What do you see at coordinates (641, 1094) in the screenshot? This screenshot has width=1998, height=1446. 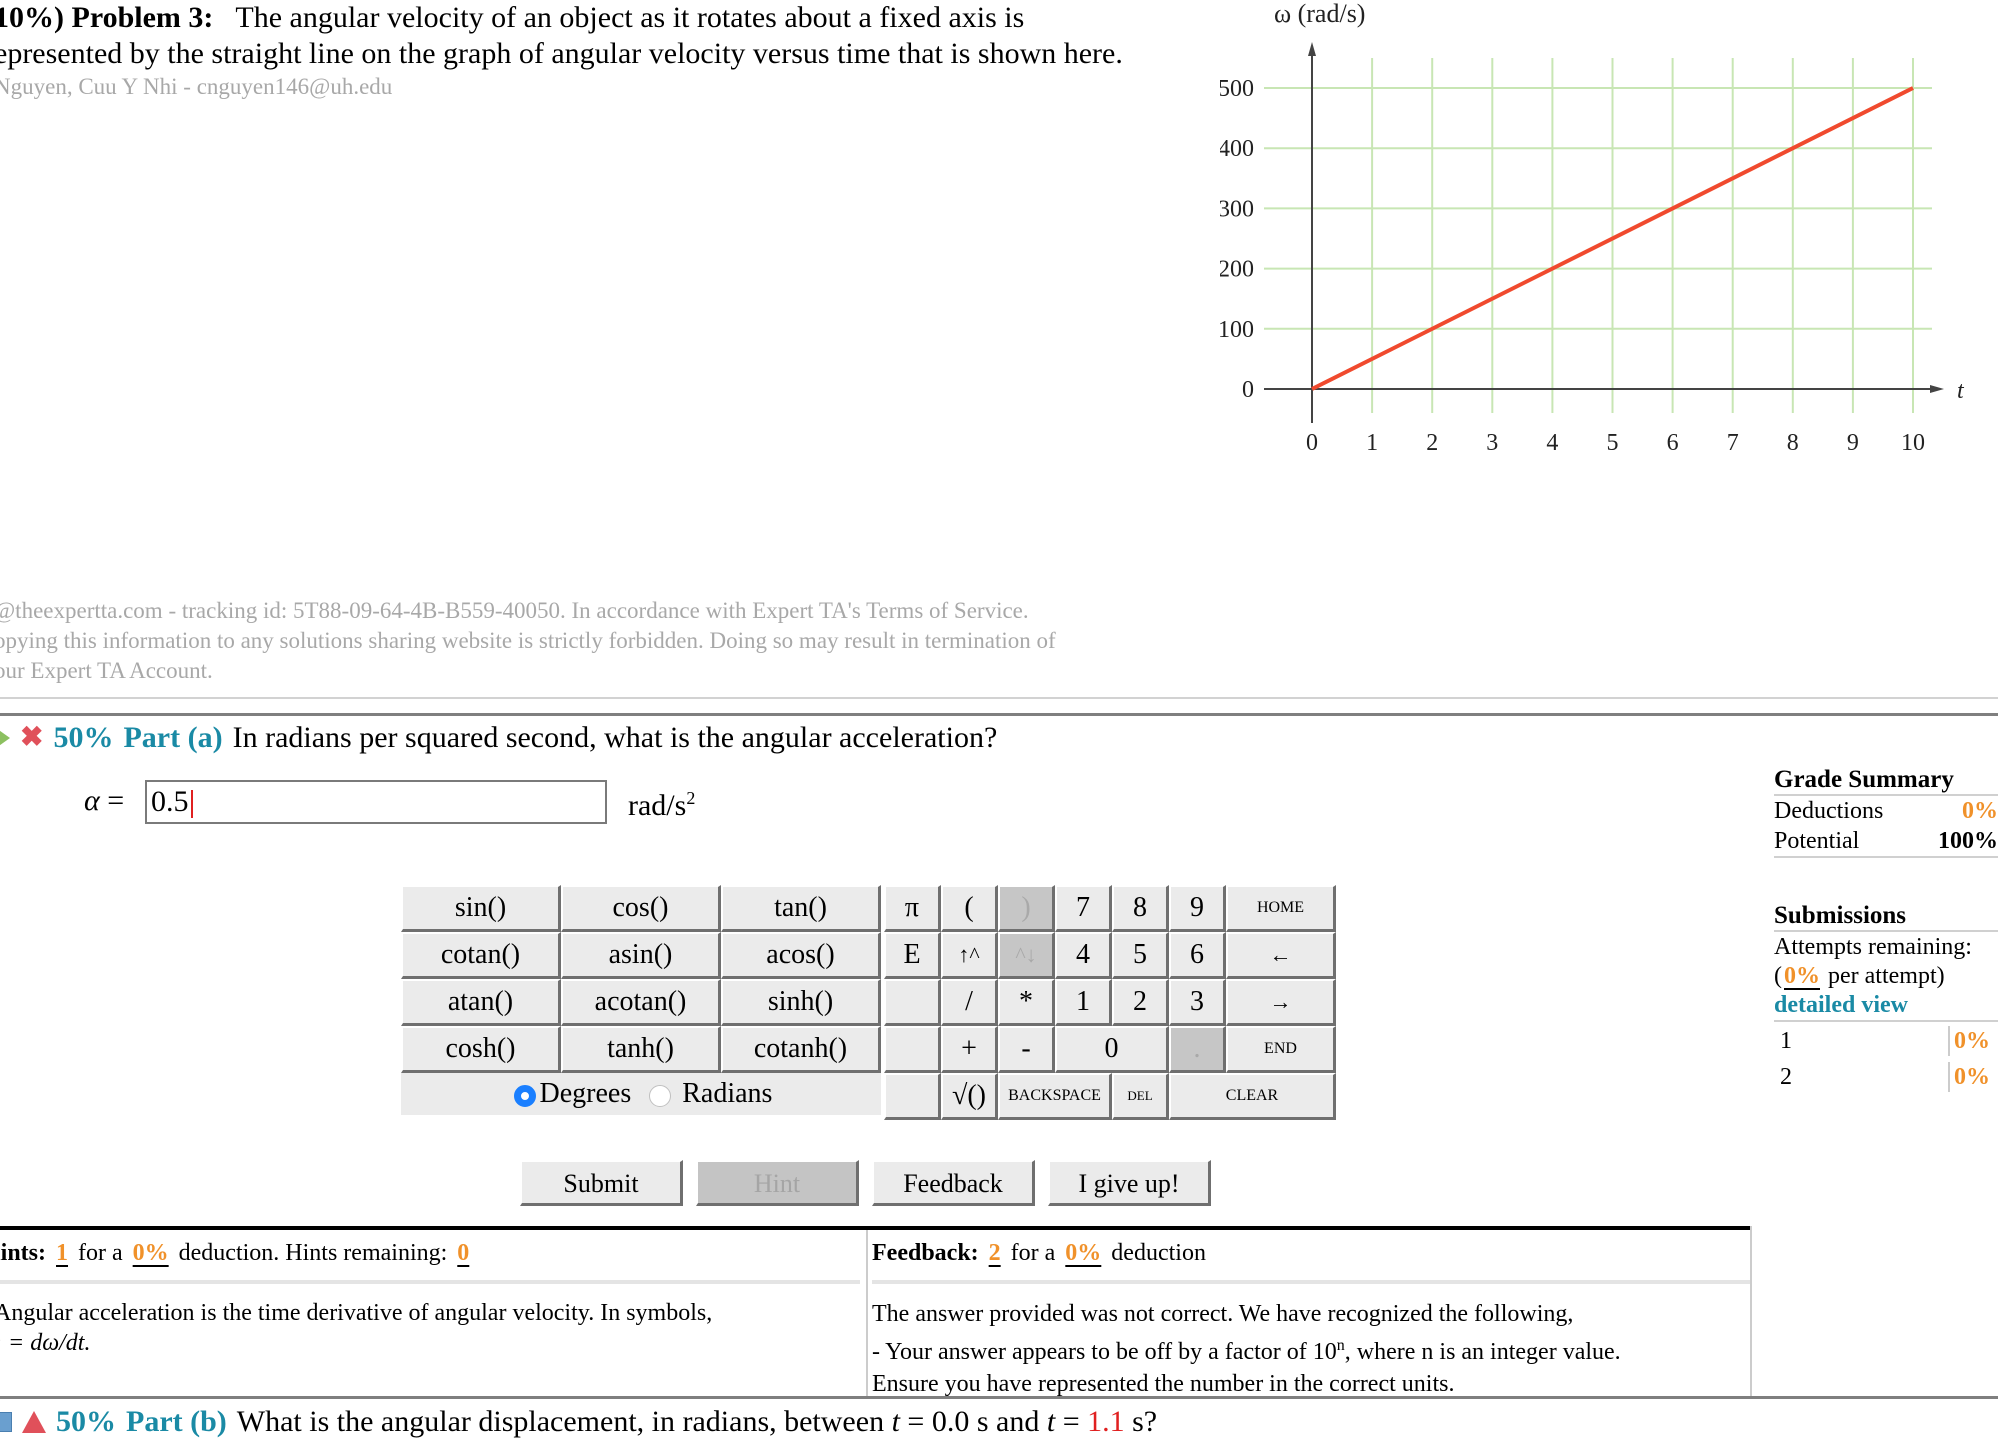 I see `angle-mode-row: Degrees Radians` at bounding box center [641, 1094].